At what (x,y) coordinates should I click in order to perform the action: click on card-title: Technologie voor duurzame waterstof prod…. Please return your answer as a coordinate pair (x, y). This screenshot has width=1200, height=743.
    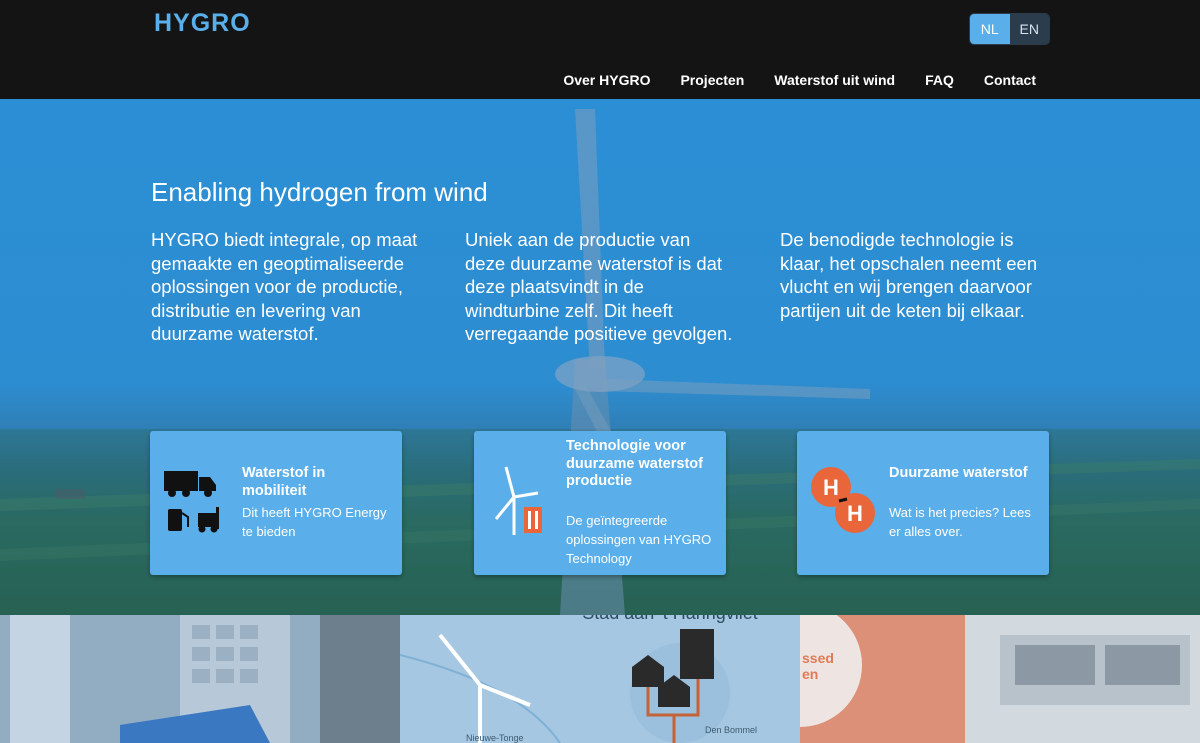
    Looking at the image, I should click on (634, 463).